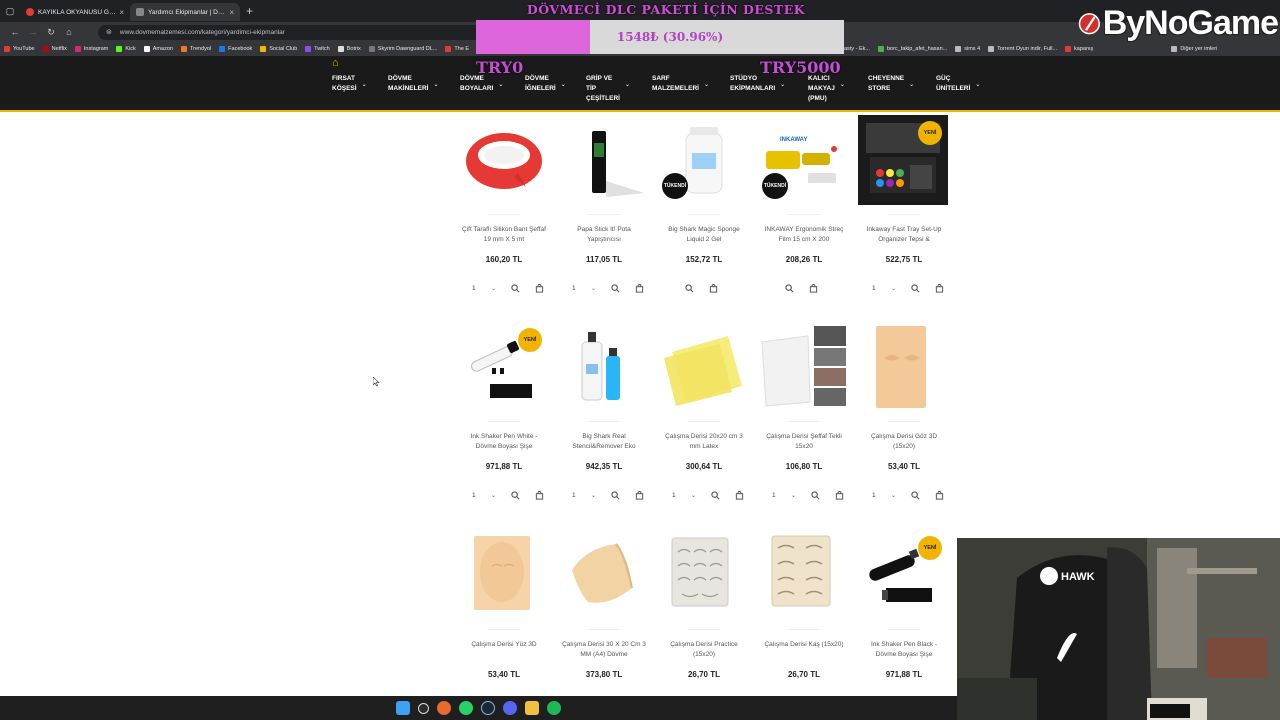 The height and width of the screenshot is (720, 1280). I want to click on product-name: Ink Shaker Pen Black - Dövme Boyası Şişe, so click(904, 651).